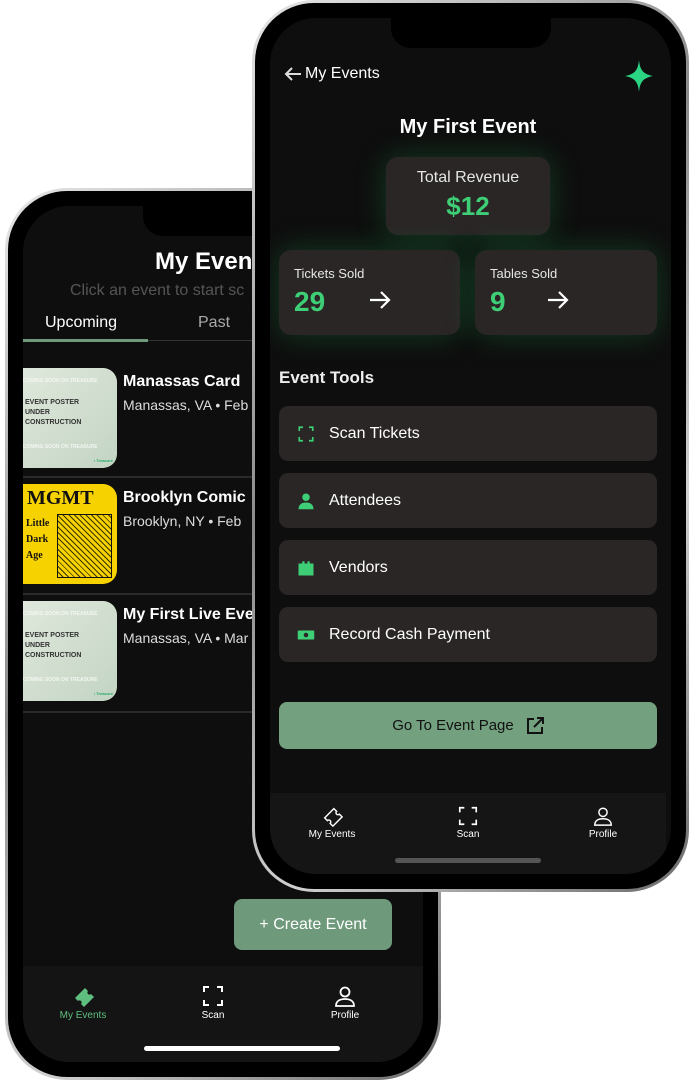  I want to click on total-revenue-card: Total Revenue $12, so click(468, 196).